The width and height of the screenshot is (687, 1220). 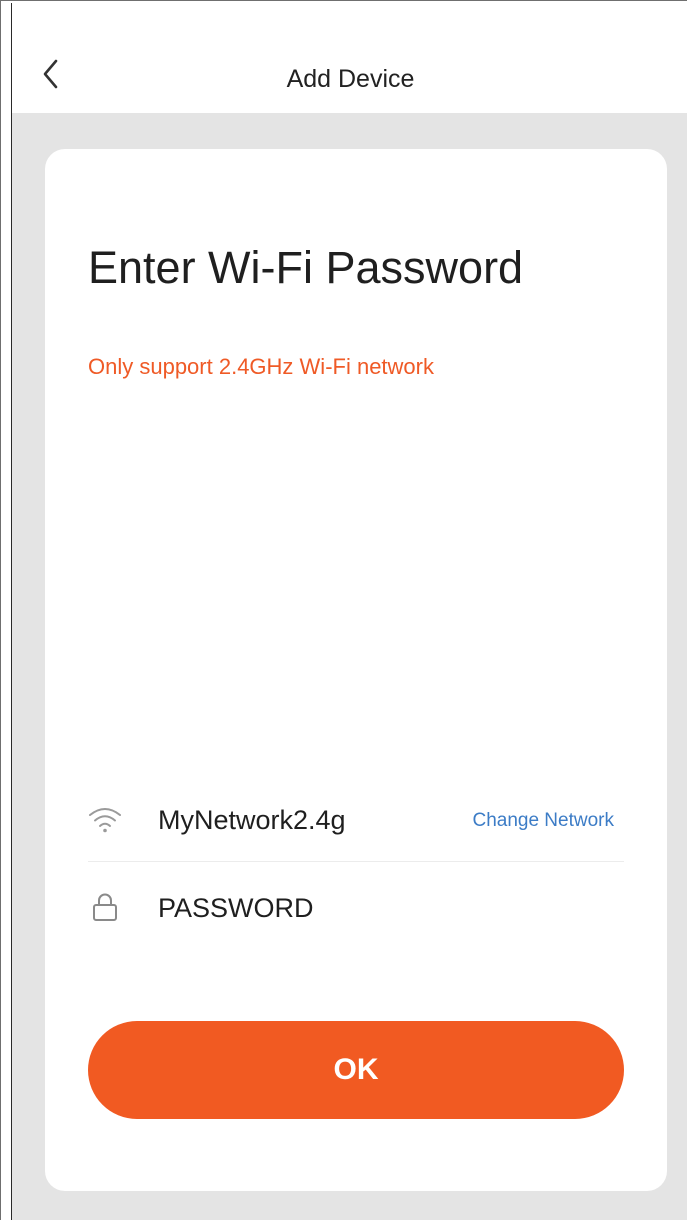 I want to click on ok-button: OK, so click(x=356, y=1070).